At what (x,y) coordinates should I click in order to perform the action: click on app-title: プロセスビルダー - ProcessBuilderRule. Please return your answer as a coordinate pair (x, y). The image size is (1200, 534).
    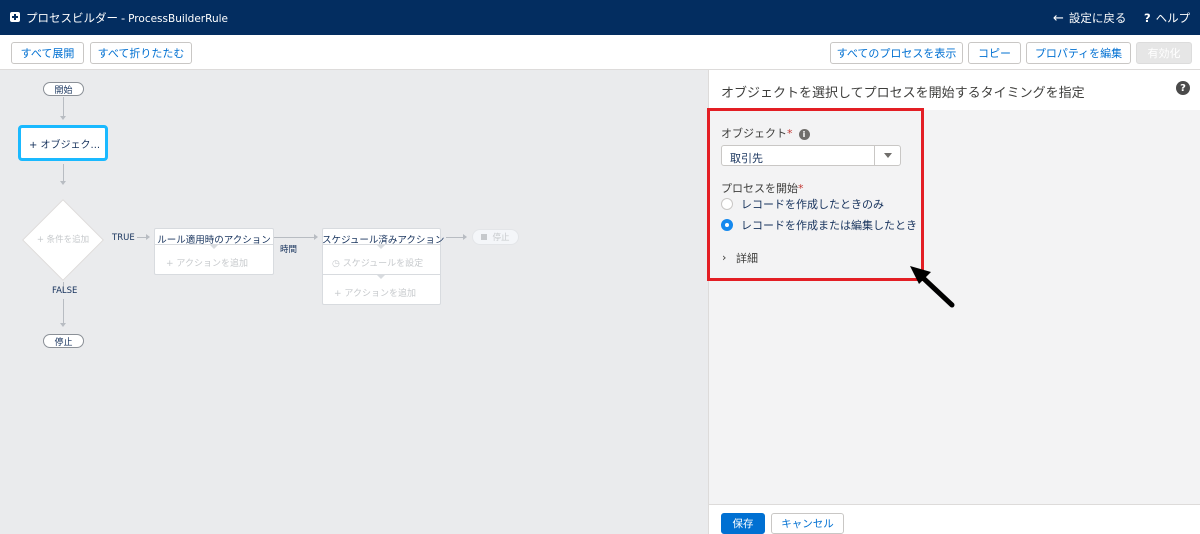
    Looking at the image, I should click on (127, 18).